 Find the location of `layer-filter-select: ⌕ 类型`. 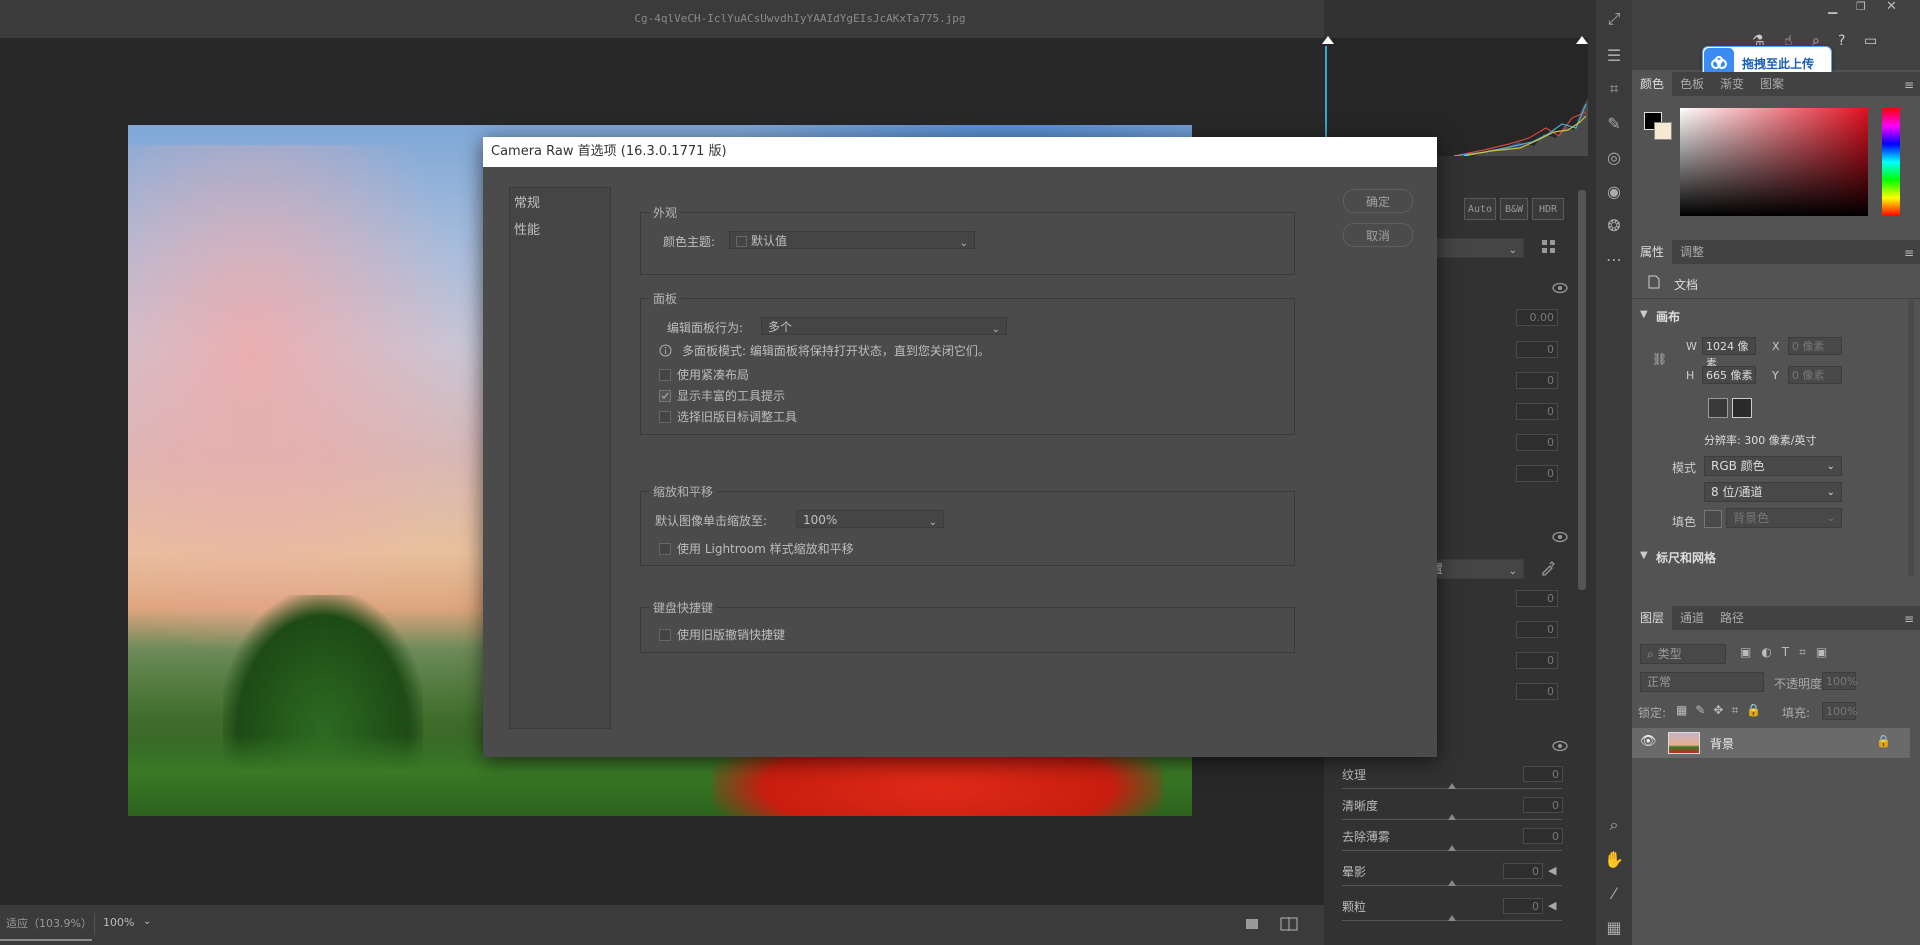

layer-filter-select: ⌕ 类型 is located at coordinates (1683, 654).